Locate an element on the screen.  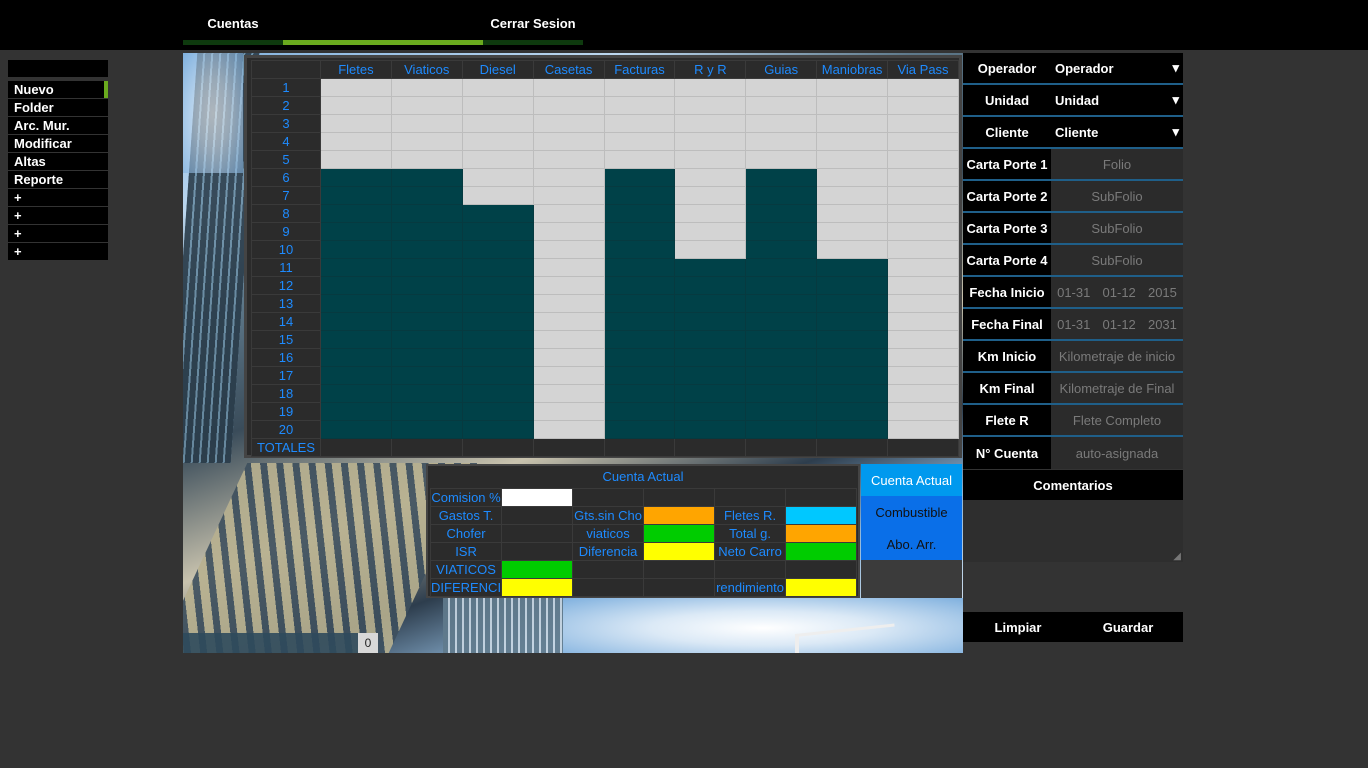
cliente-select: Cliente ▾ is located at coordinates (1117, 132).